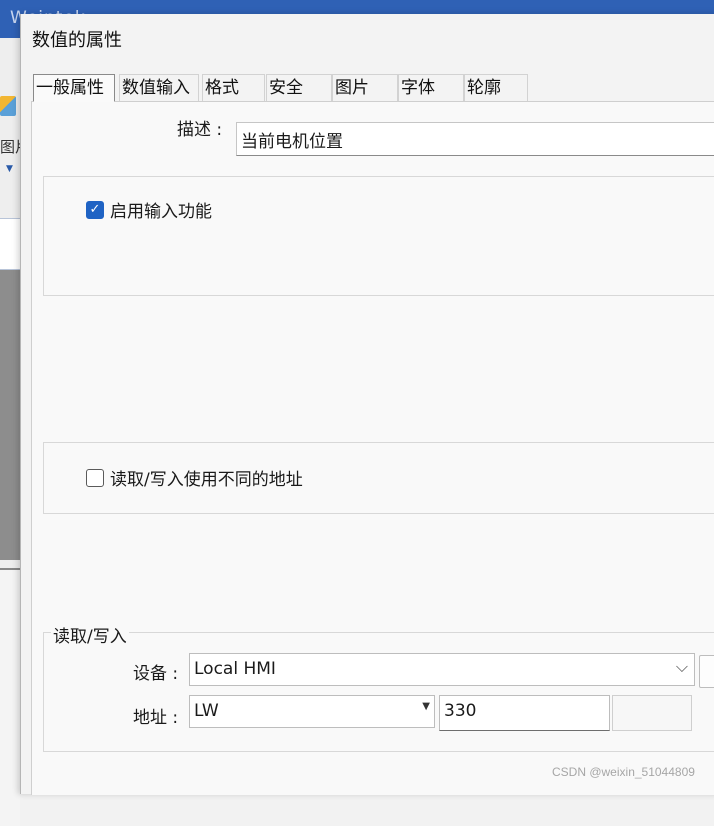 The height and width of the screenshot is (826, 714). Describe the element at coordinates (652, 713) in the screenshot. I see `address-extra-field` at that location.